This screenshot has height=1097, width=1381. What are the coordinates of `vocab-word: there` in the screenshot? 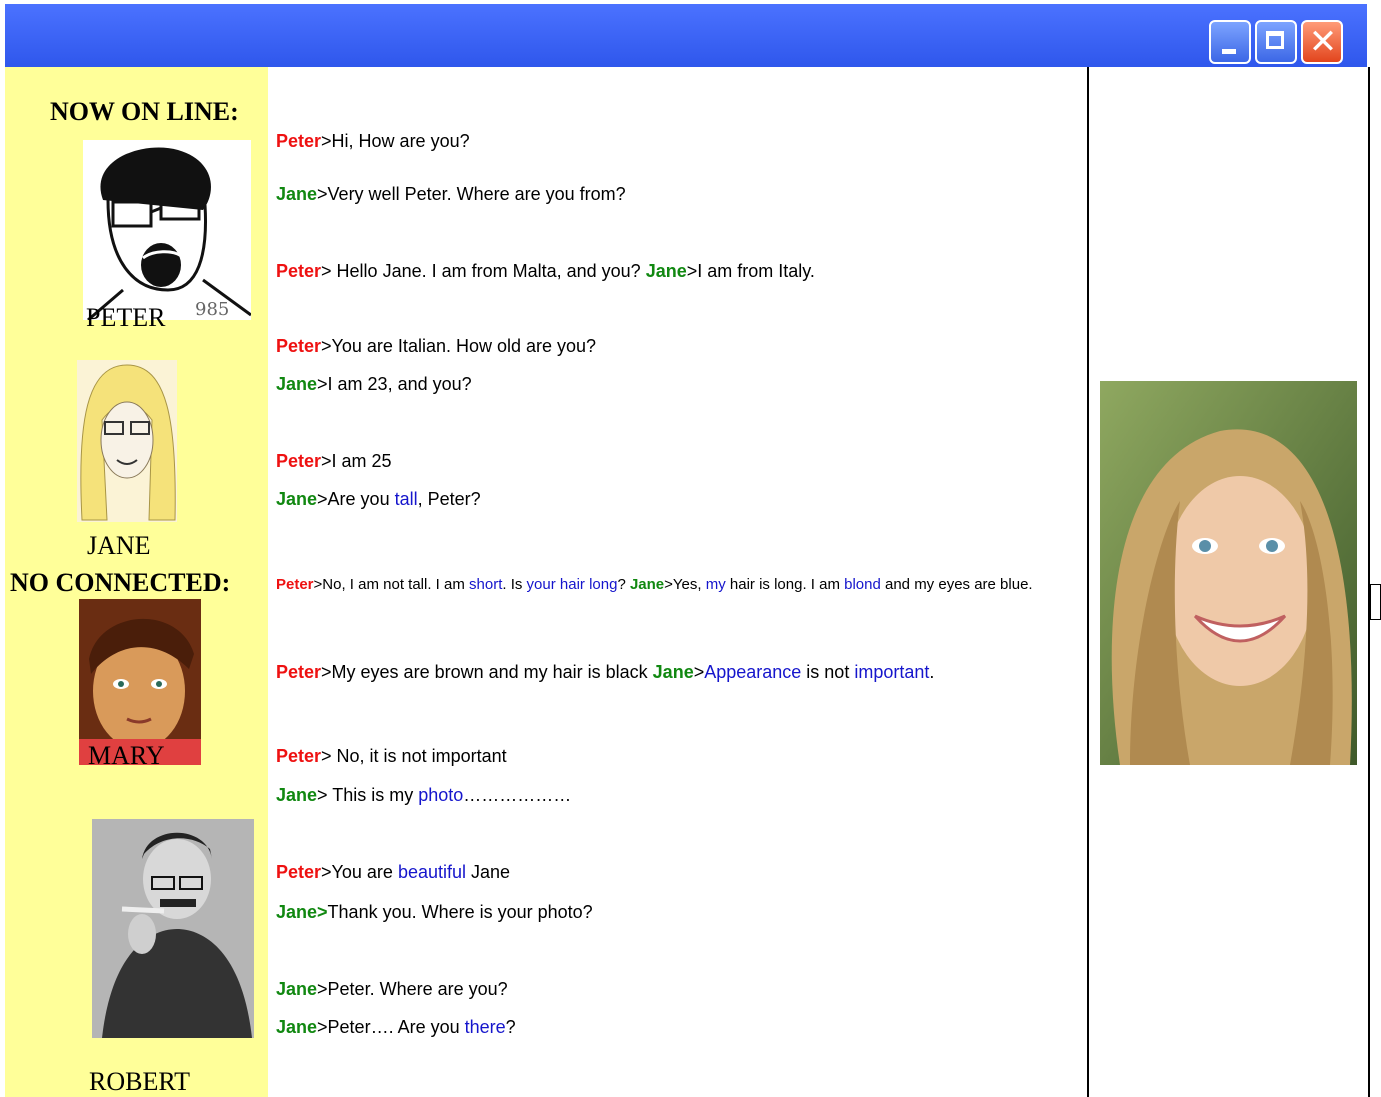 It's located at (485, 1027).